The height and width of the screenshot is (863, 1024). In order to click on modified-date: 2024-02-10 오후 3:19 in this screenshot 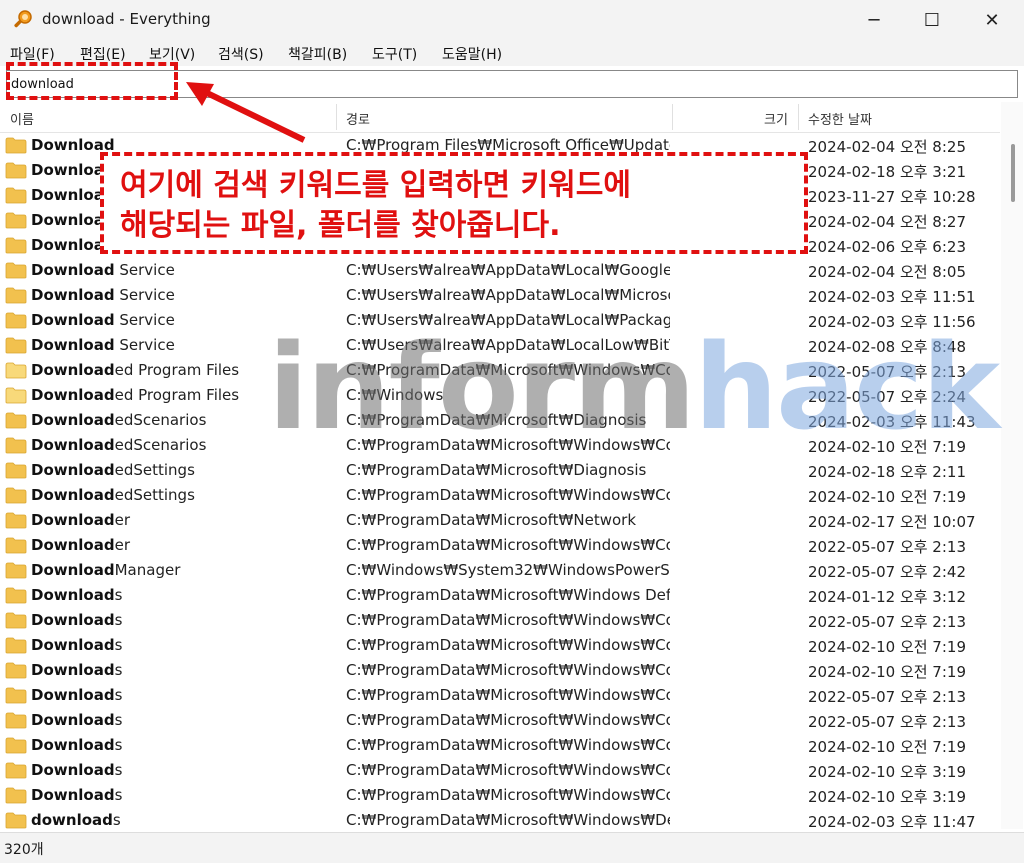, I will do `click(887, 772)`.